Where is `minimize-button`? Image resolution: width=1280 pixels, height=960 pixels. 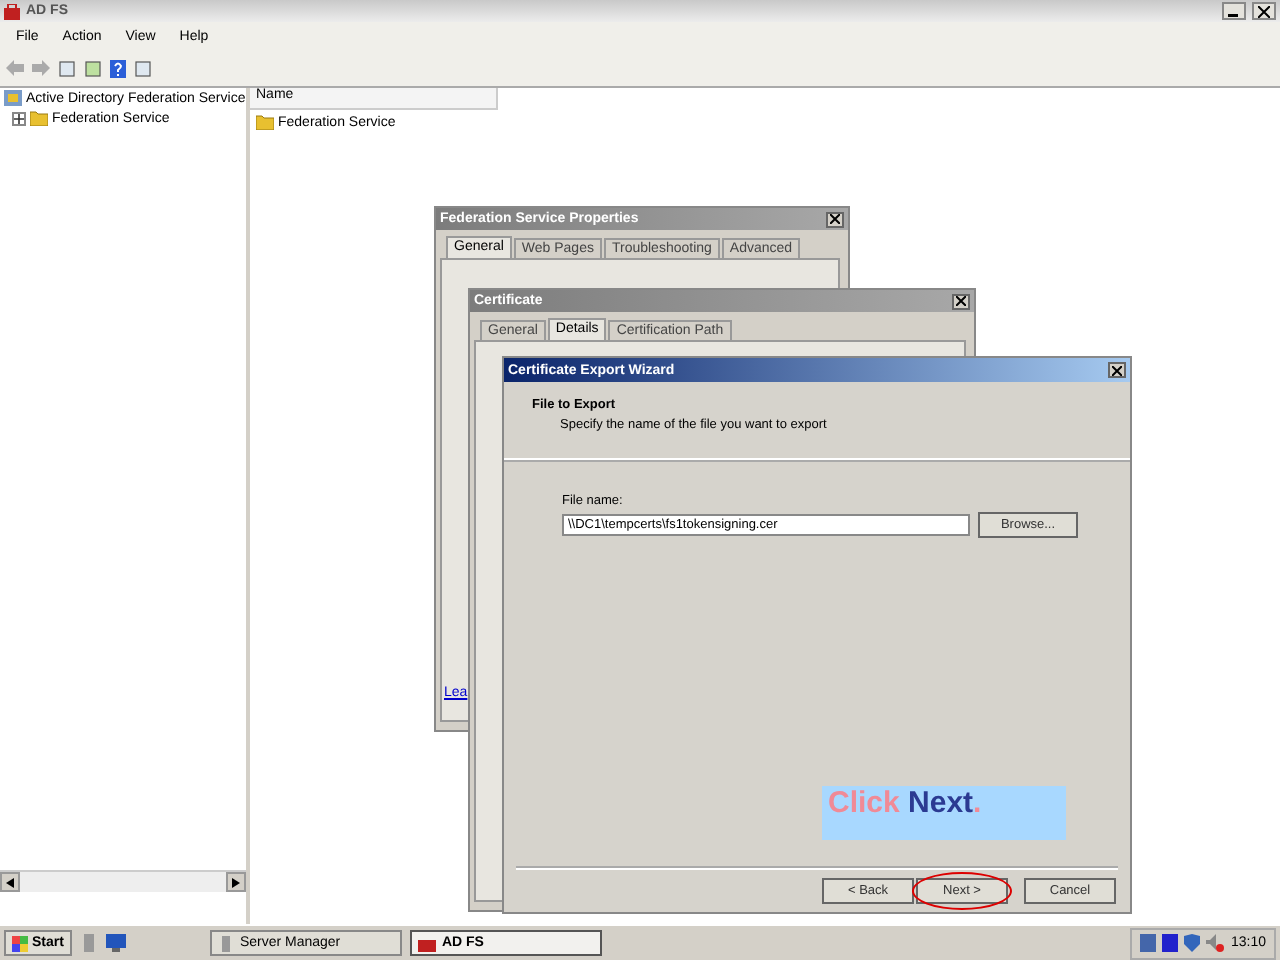
minimize-button is located at coordinates (1234, 11).